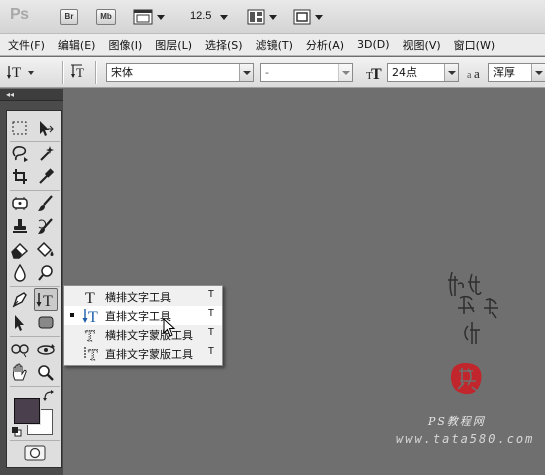  I want to click on vertical-type-tool-icon: T, so click(46, 299).